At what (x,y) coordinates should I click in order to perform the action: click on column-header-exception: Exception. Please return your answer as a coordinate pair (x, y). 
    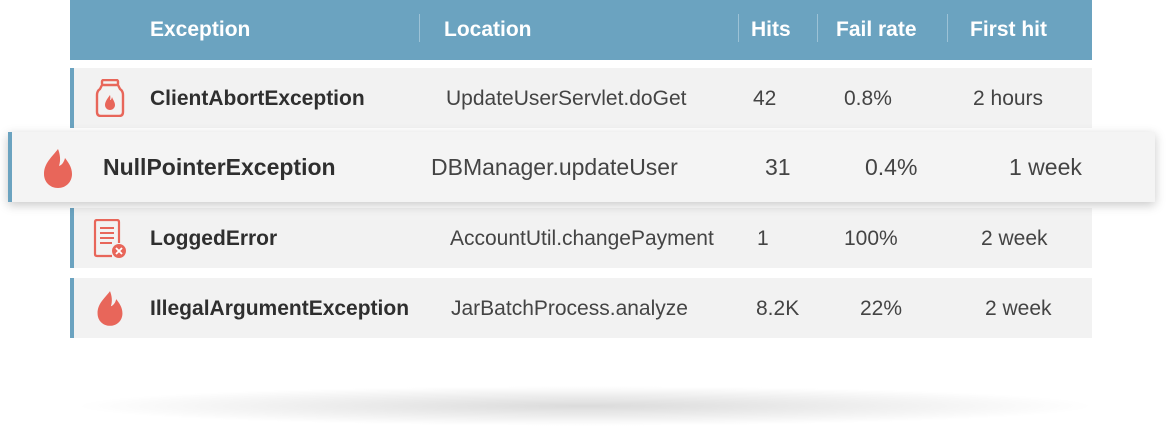
    Looking at the image, I should click on (200, 30).